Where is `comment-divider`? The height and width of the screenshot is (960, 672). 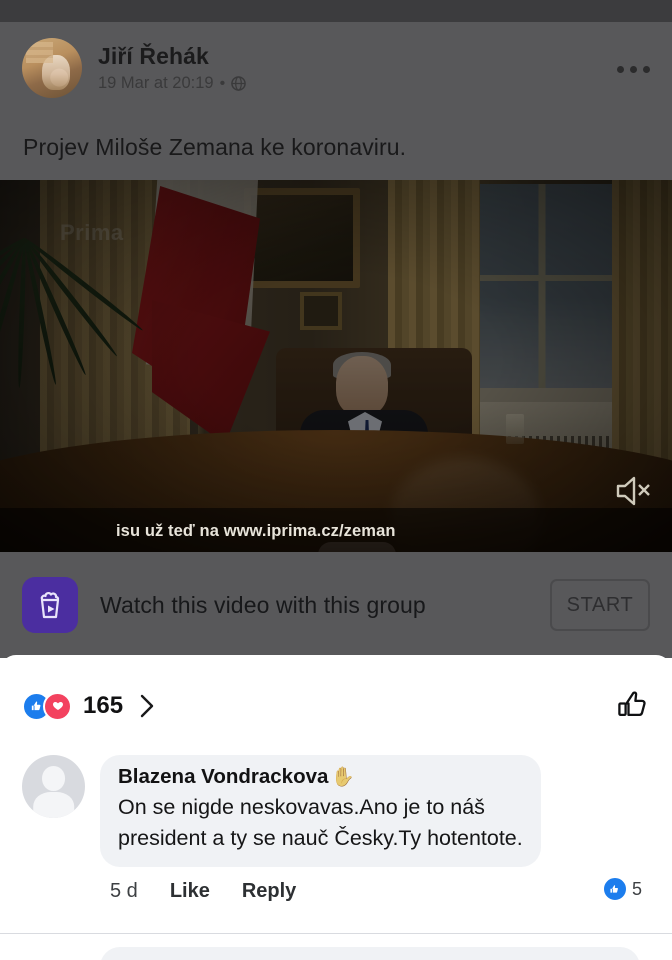 comment-divider is located at coordinates (336, 933).